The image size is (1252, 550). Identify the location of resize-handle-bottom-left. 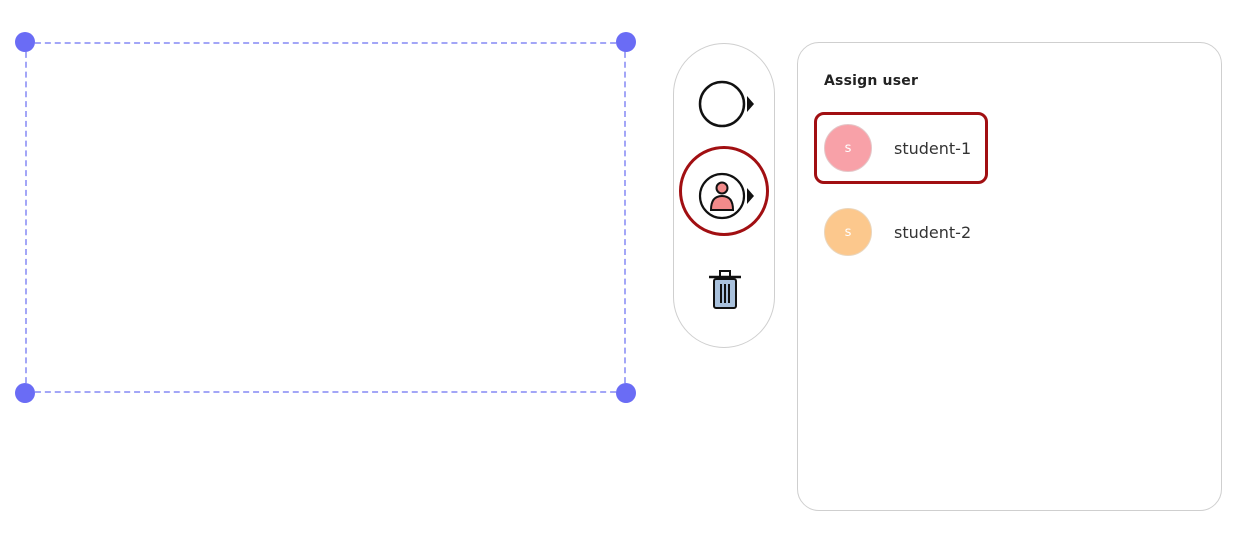
(25, 393).